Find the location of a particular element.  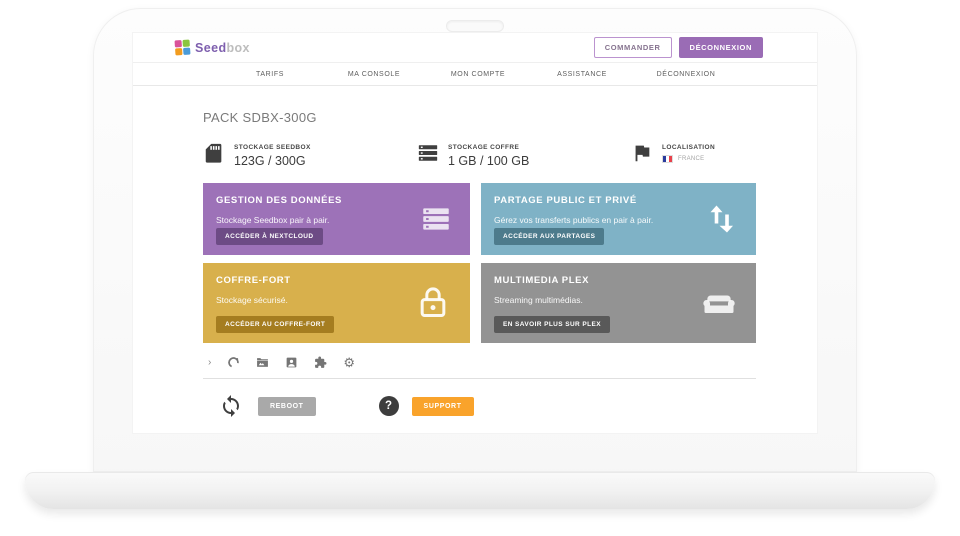

account-box-icon is located at coordinates (291, 362).